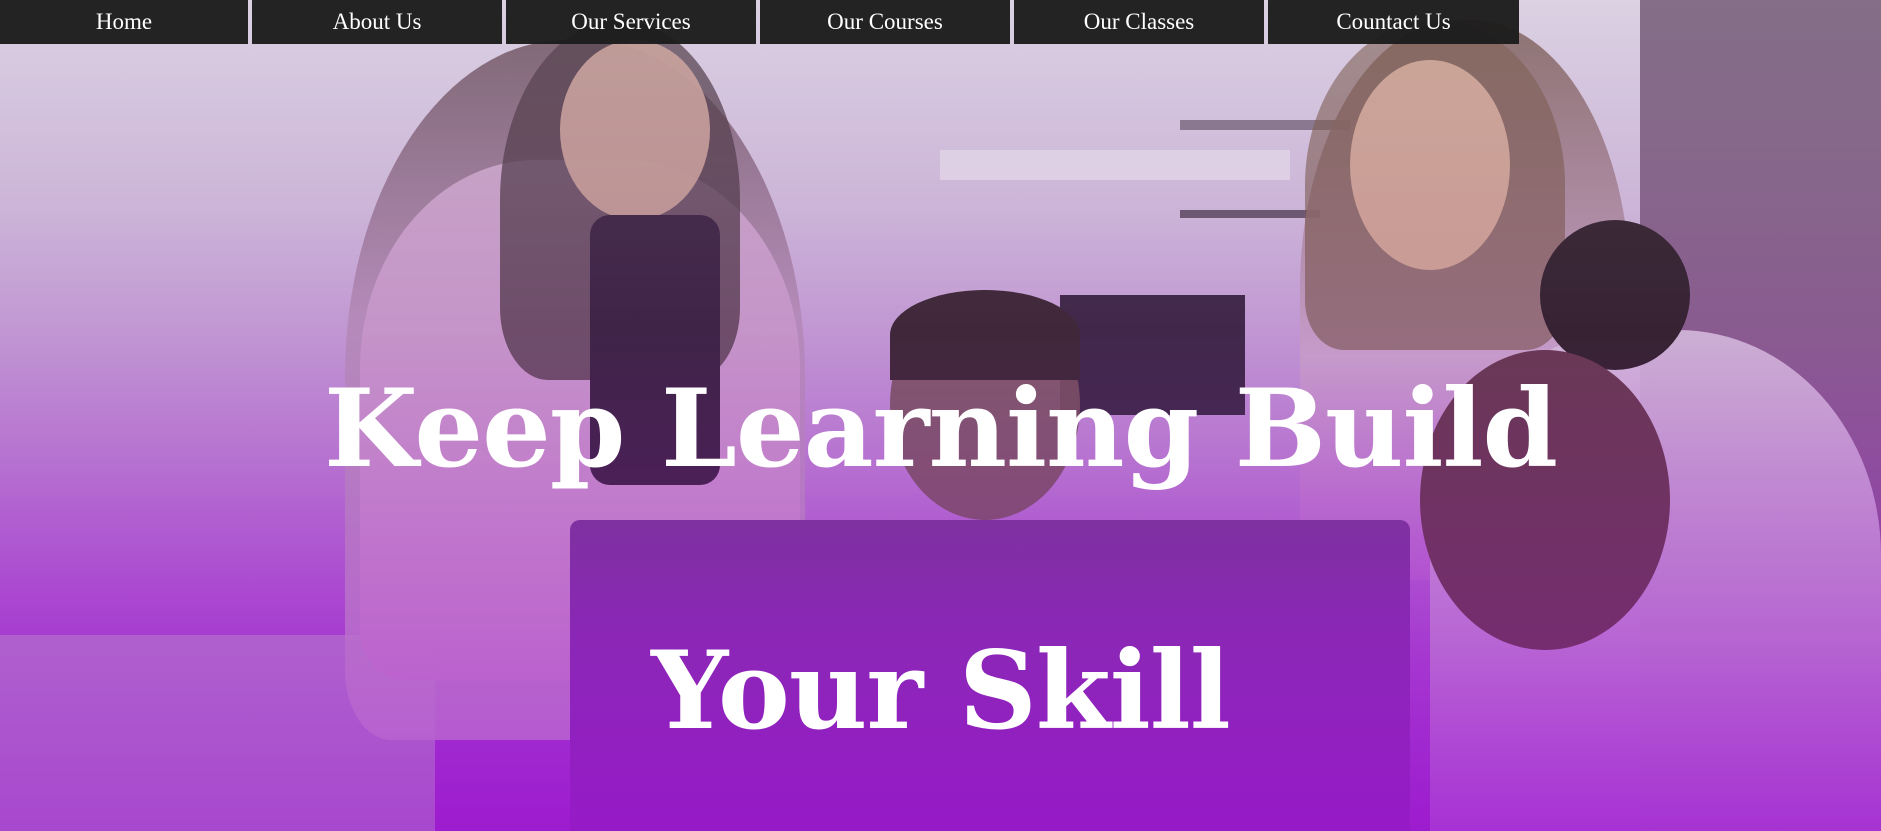 This screenshot has height=831, width=1881. Describe the element at coordinates (941, 691) in the screenshot. I see `hero-headline-line-2: Your Skill` at that location.